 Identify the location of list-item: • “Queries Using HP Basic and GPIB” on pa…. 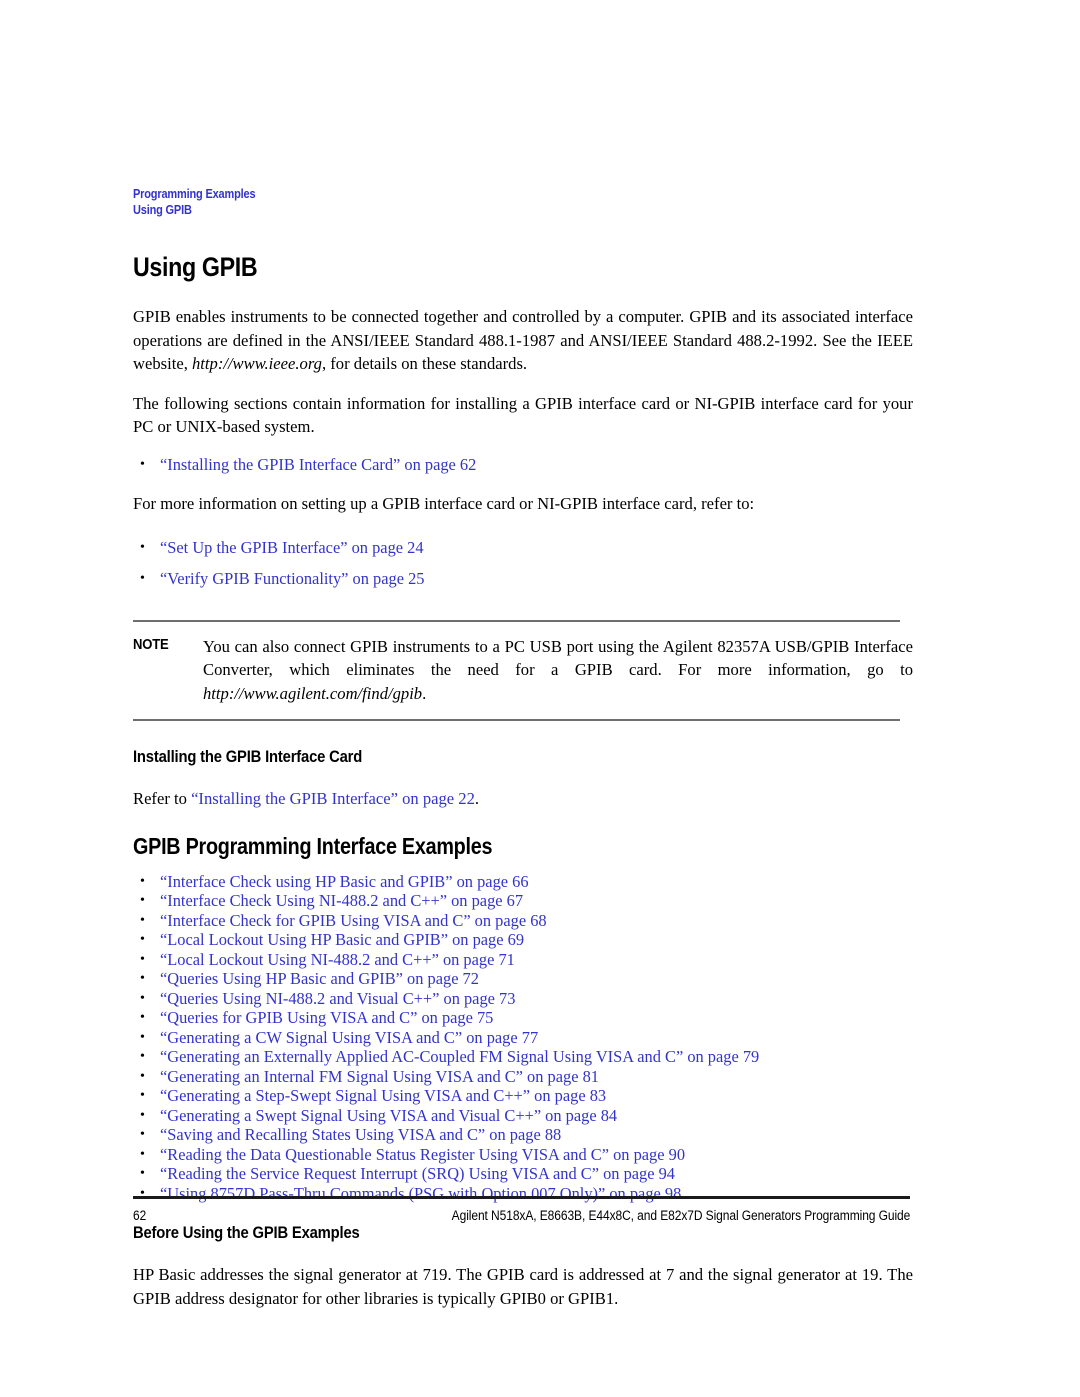
(523, 979).